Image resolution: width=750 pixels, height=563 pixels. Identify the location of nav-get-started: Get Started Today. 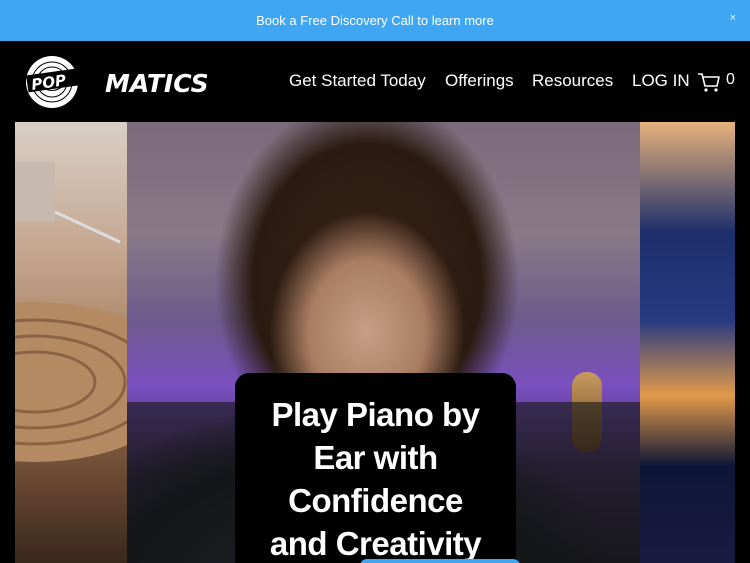
(357, 81).